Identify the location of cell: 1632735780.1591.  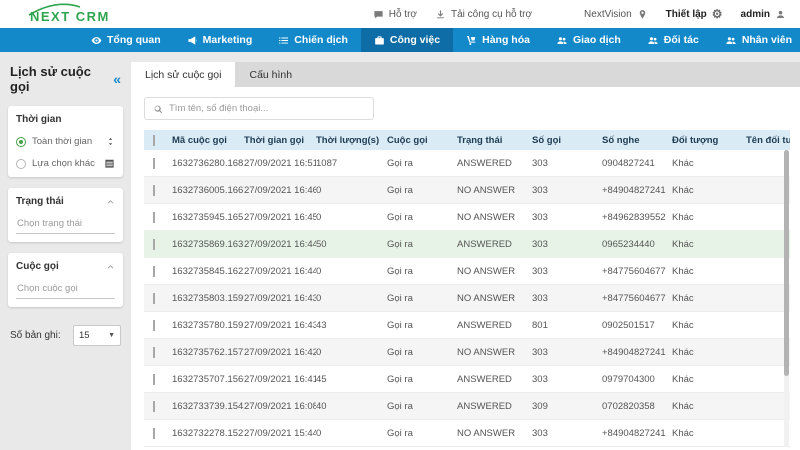
(208, 325).